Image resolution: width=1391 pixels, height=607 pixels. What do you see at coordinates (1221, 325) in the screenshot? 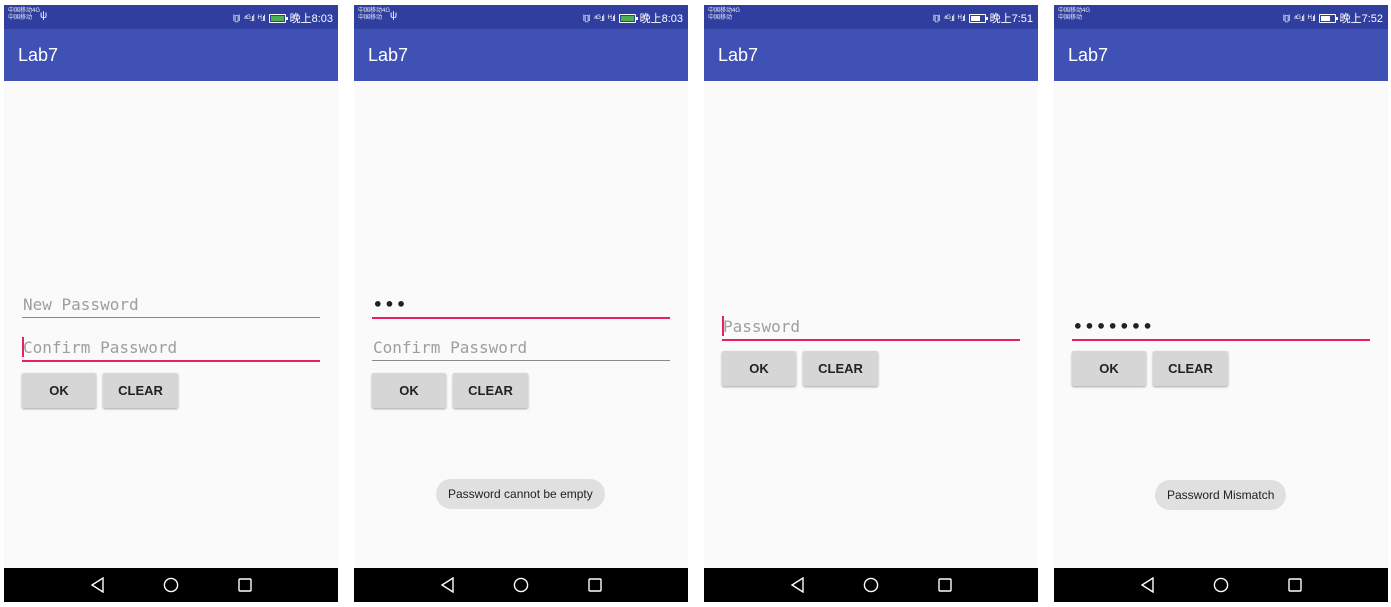
I see `password-field: •••••••` at bounding box center [1221, 325].